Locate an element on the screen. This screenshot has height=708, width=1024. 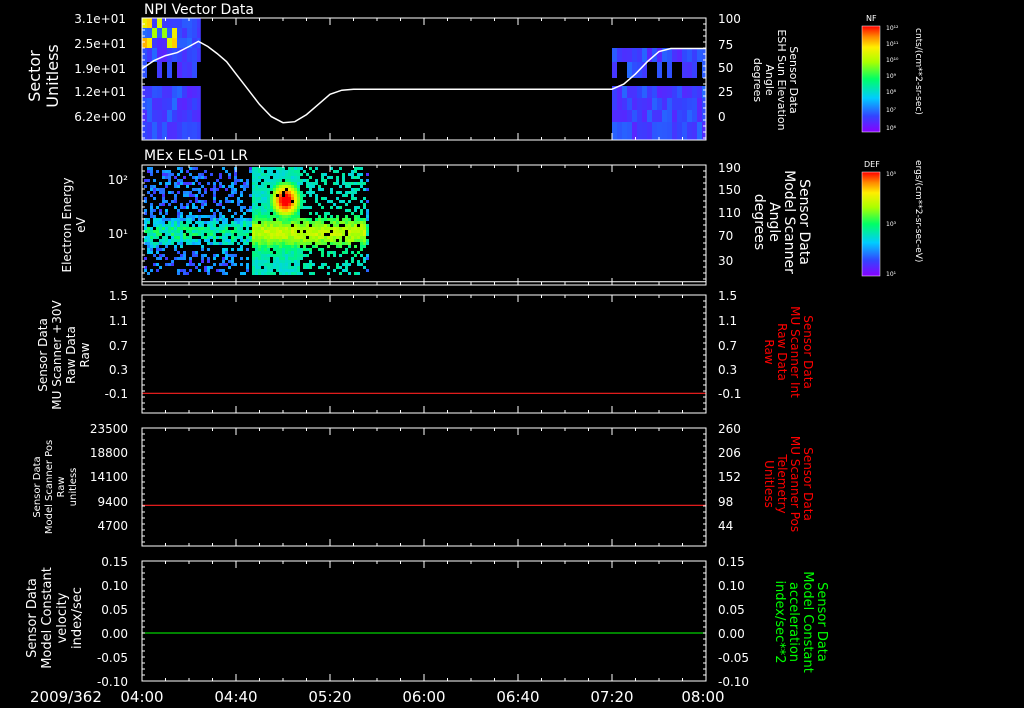
panel4-left-label-line2: Model Scanner Pos is located at coordinates (49, 487).